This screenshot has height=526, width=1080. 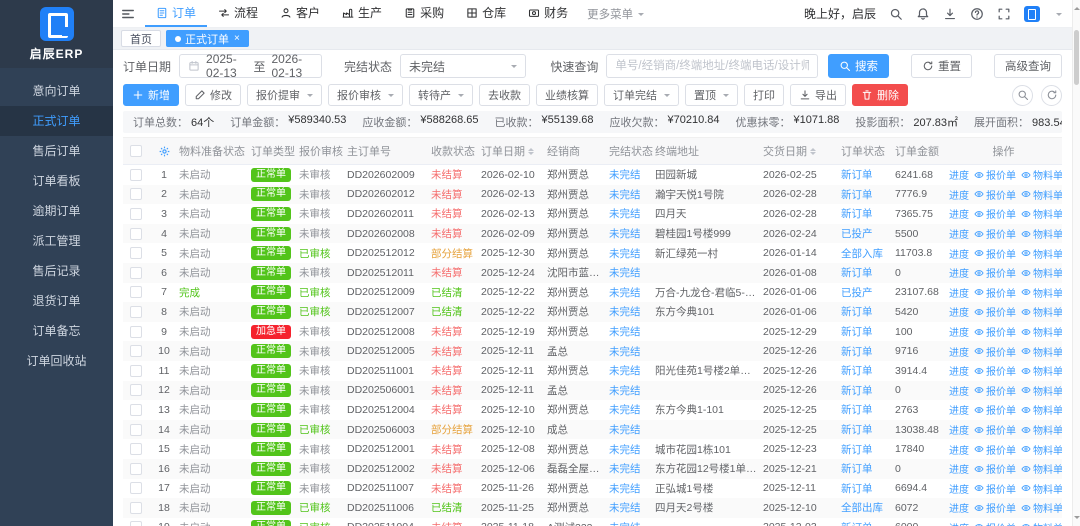 What do you see at coordinates (1059, 15) in the screenshot?
I see `user-menu-caret-icon` at bounding box center [1059, 15].